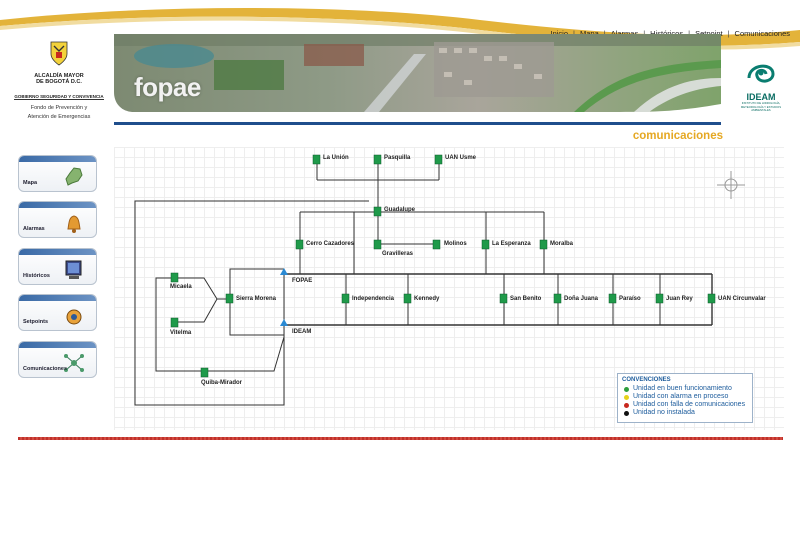 The image size is (800, 533). I want to click on legend-label: Unidad no instalada, so click(664, 412).